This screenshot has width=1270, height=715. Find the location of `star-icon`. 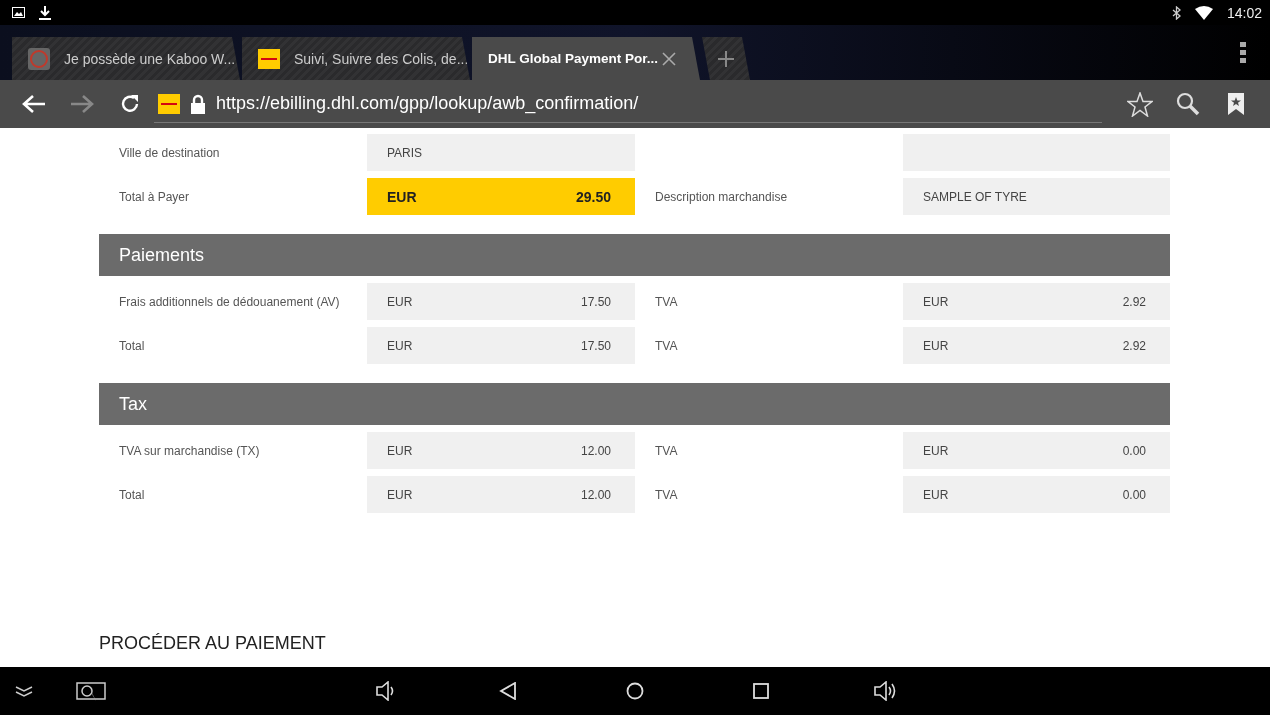

star-icon is located at coordinates (1140, 104).